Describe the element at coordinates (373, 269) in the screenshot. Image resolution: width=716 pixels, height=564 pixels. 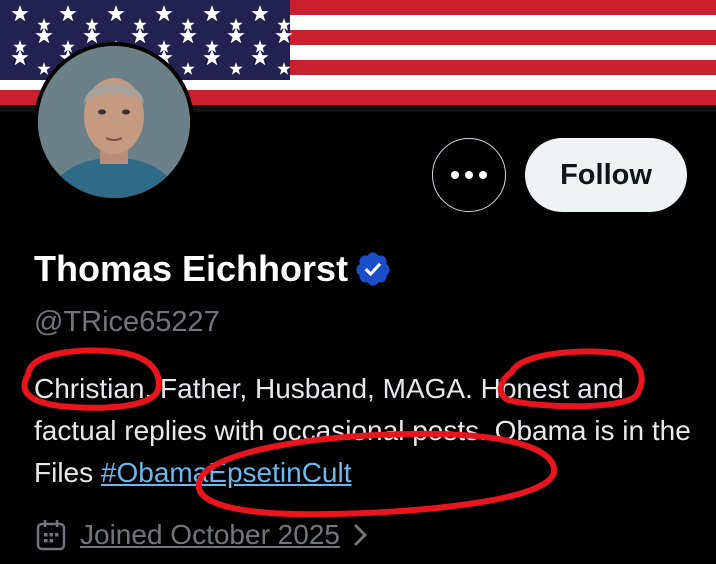
I see `verified-badge-icon` at that location.